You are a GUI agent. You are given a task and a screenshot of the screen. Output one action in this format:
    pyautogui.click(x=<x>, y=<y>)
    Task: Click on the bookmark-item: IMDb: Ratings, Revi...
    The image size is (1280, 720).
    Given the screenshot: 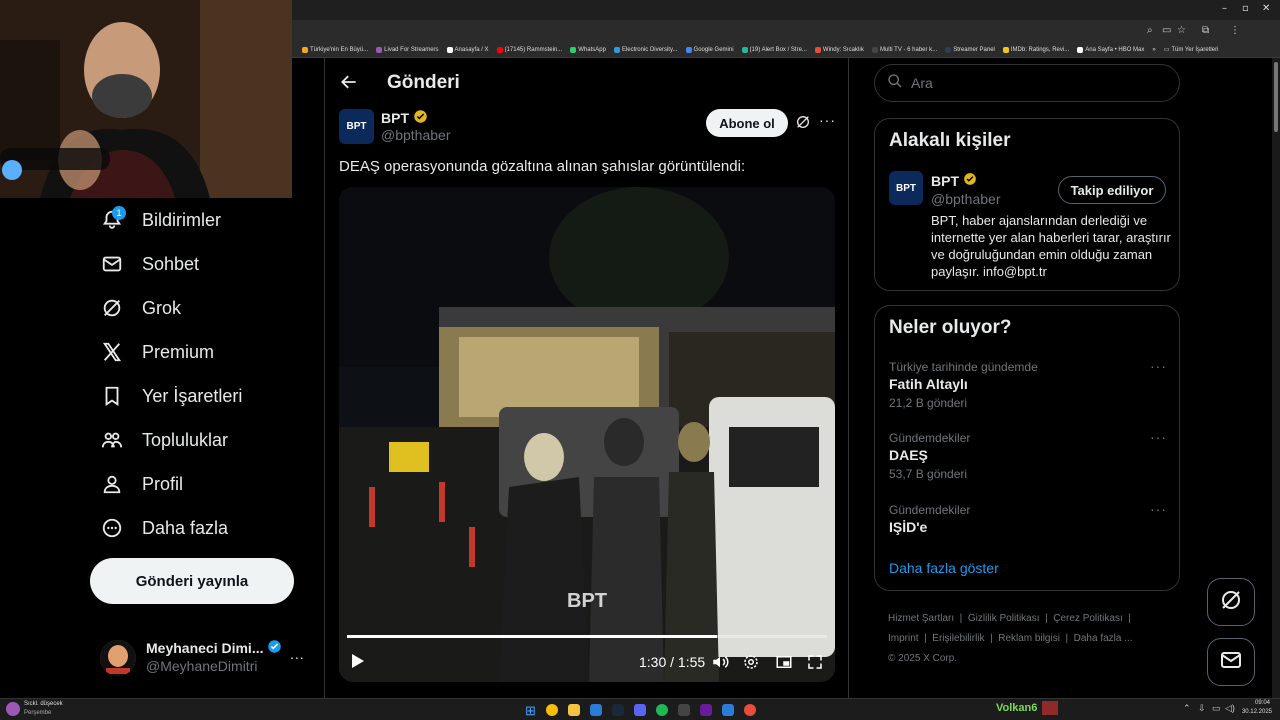 What is the action you would take?
    pyautogui.click(x=1035, y=49)
    